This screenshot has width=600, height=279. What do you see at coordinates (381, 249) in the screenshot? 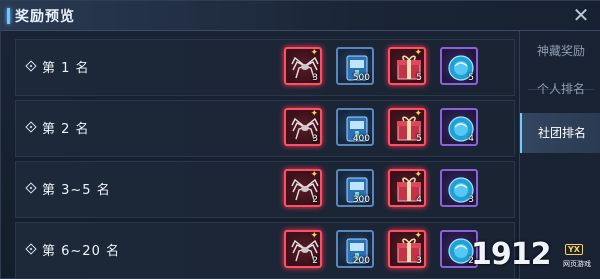
I see `reward-items: ✦ 2 200 ✦ 3 2` at bounding box center [381, 249].